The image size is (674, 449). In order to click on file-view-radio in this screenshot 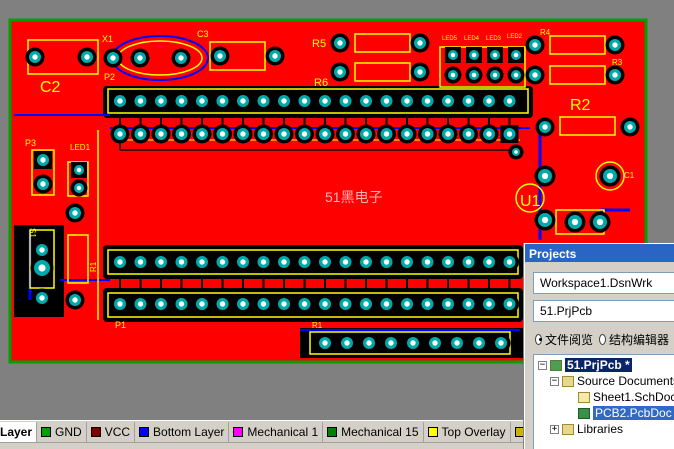, I will do `click(538, 339)`.